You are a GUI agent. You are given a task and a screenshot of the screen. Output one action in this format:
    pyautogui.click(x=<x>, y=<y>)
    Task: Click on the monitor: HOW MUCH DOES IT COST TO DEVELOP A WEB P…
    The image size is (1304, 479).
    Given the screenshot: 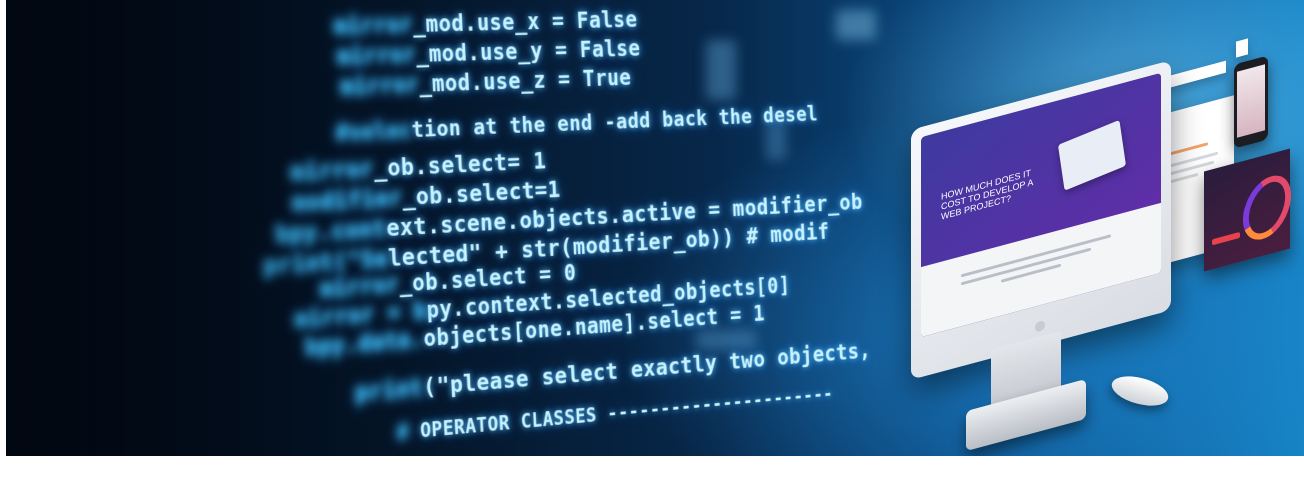 What is the action you would take?
    pyautogui.click(x=1041, y=220)
    